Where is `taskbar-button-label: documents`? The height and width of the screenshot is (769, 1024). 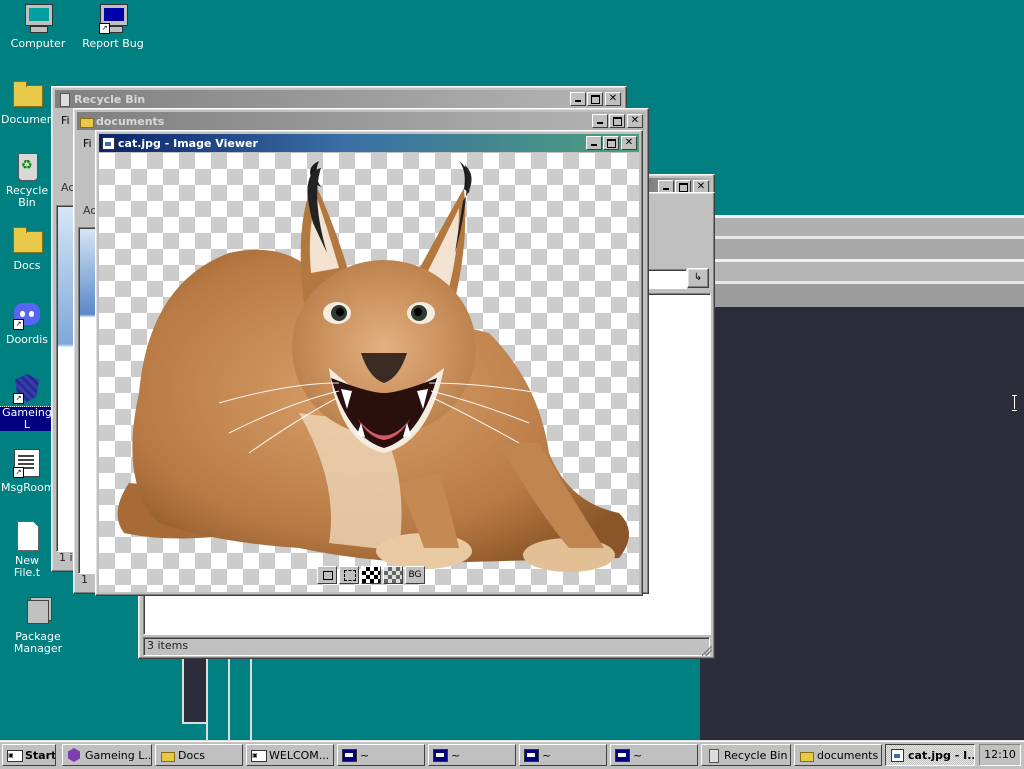
taskbar-button-label: documents is located at coordinates (848, 755).